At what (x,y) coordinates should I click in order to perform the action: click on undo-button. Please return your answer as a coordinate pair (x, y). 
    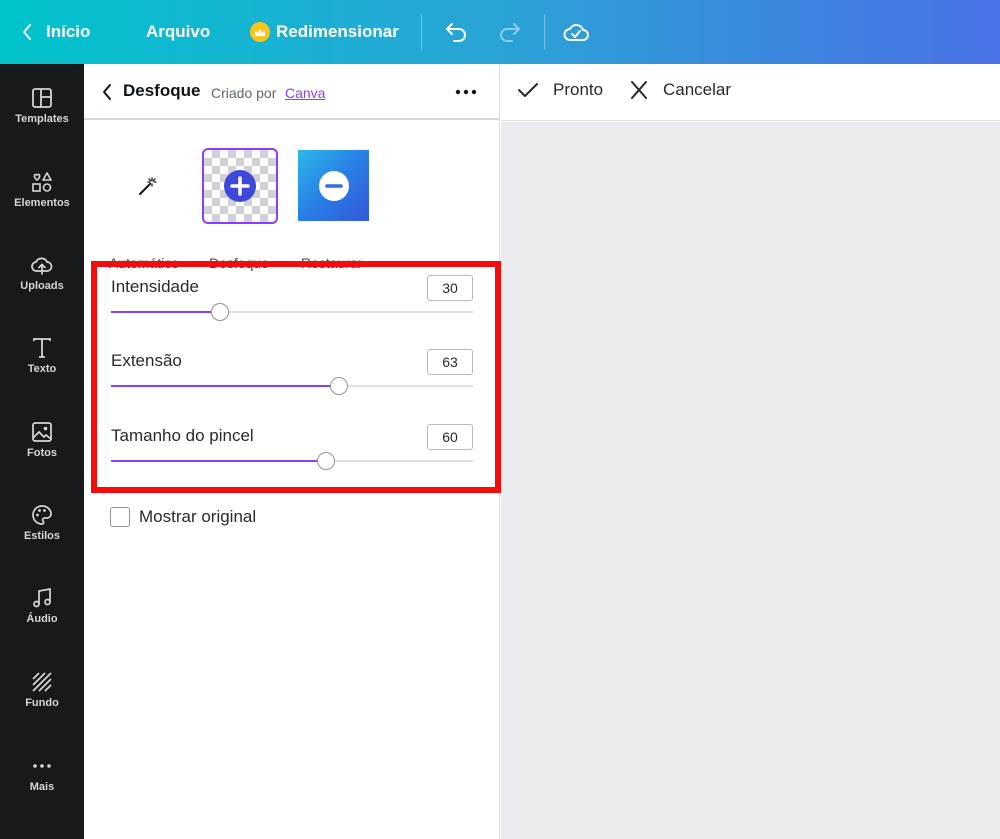
    Looking at the image, I should click on (456, 32).